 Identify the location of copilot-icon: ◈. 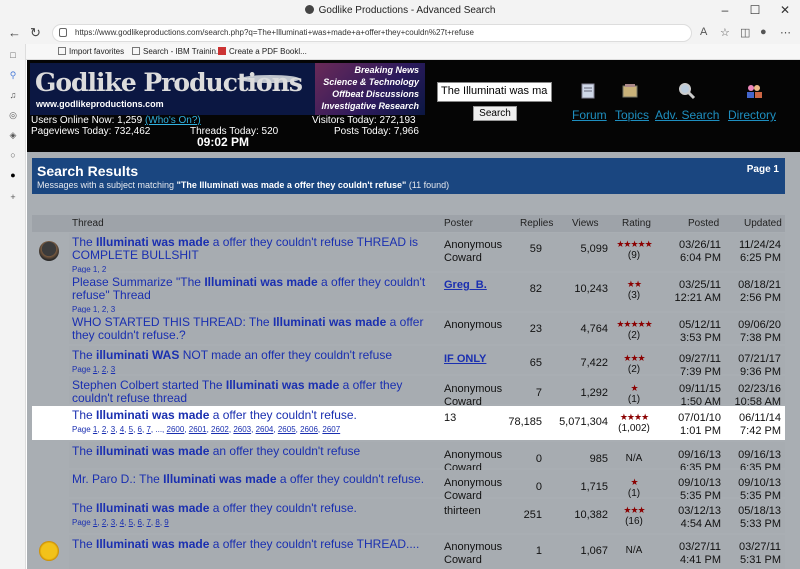
(13, 135).